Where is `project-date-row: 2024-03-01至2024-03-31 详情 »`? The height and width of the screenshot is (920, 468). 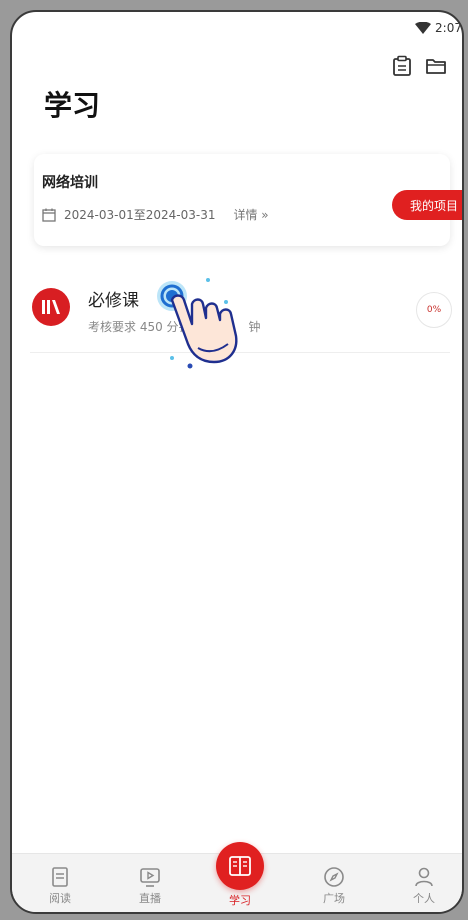 project-date-row: 2024-03-01至2024-03-31 详情 » is located at coordinates (155, 214).